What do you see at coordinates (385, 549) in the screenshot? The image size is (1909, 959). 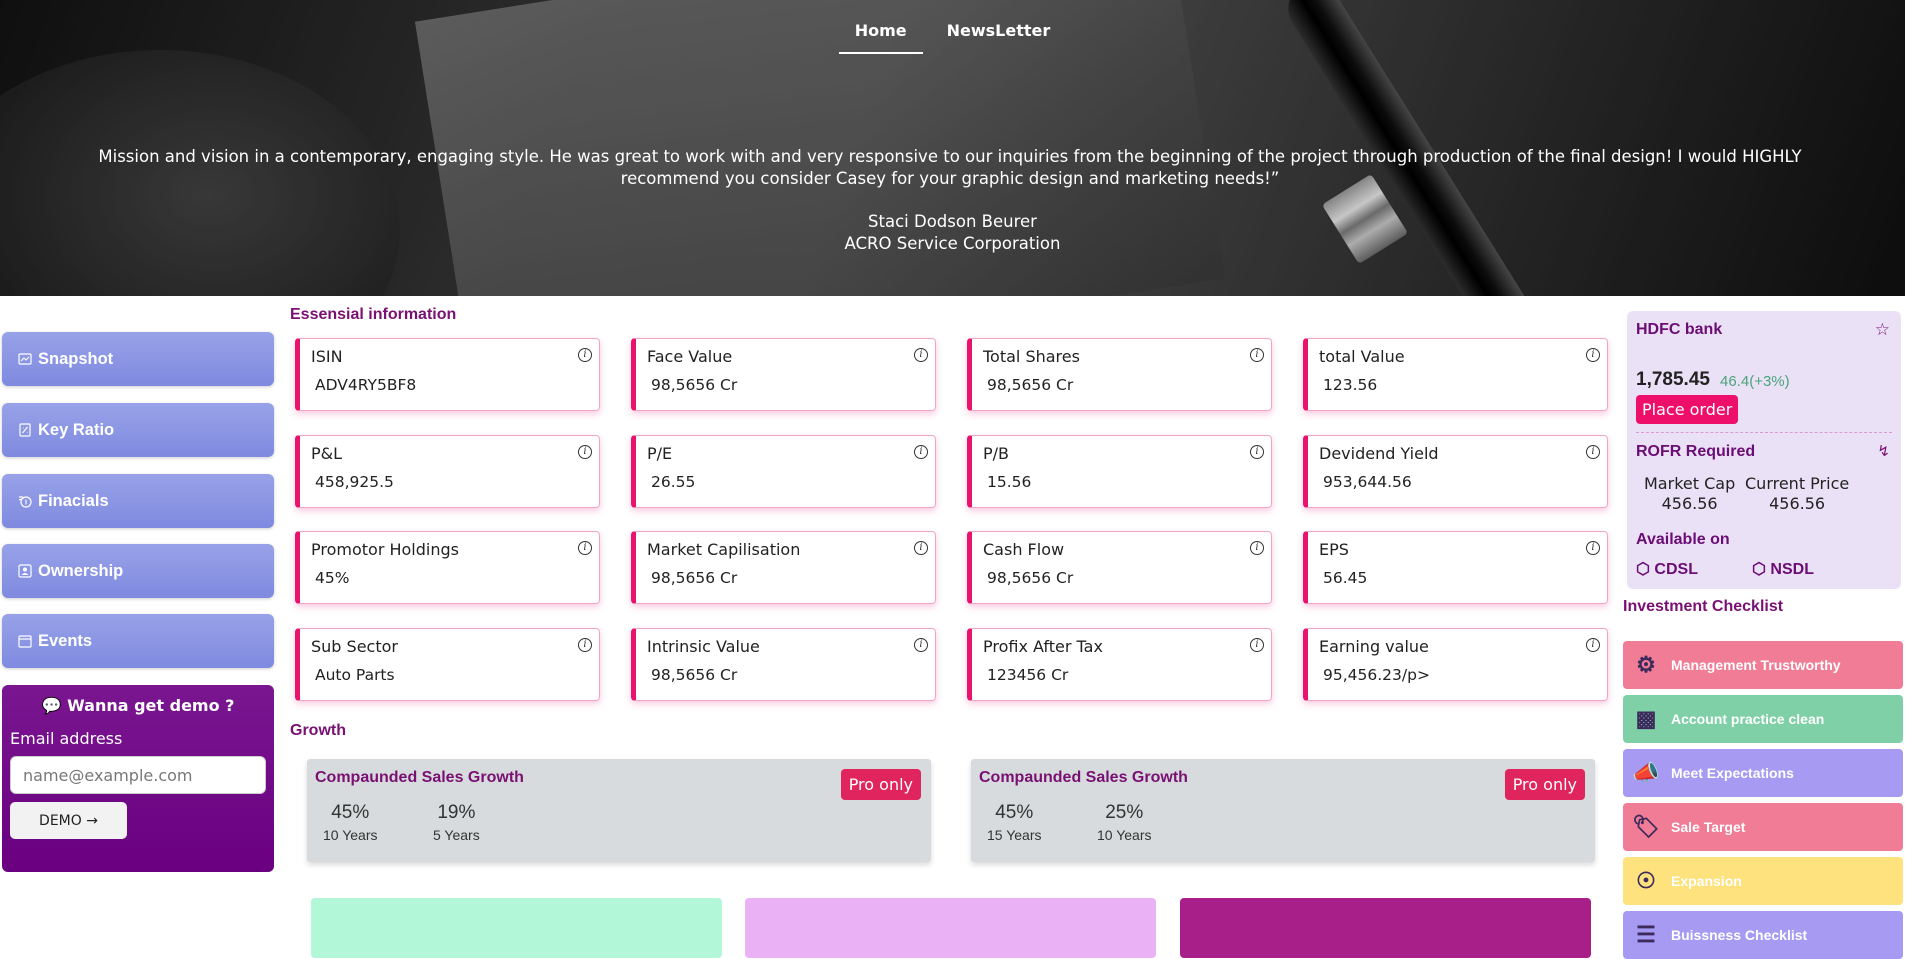 I see `info-card-title: Promotor Holdings` at bounding box center [385, 549].